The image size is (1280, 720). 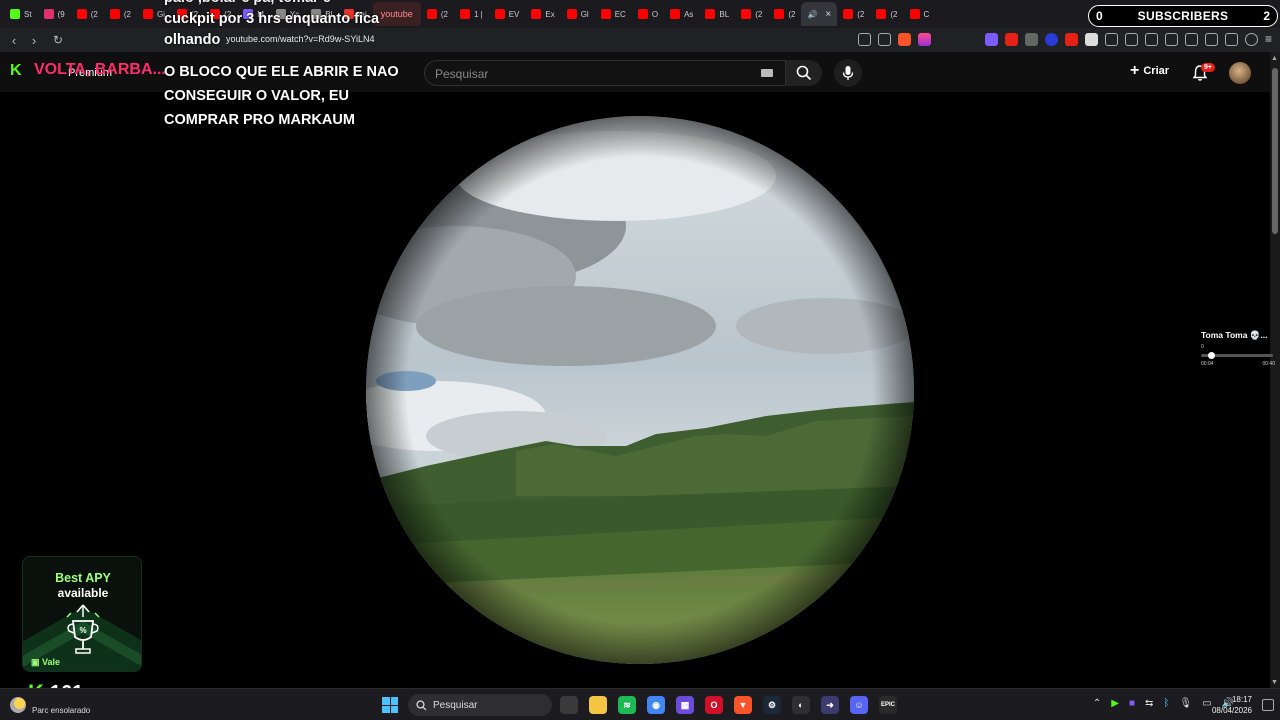 What do you see at coordinates (1231, 39) in the screenshot?
I see `leo-ai-icon` at bounding box center [1231, 39].